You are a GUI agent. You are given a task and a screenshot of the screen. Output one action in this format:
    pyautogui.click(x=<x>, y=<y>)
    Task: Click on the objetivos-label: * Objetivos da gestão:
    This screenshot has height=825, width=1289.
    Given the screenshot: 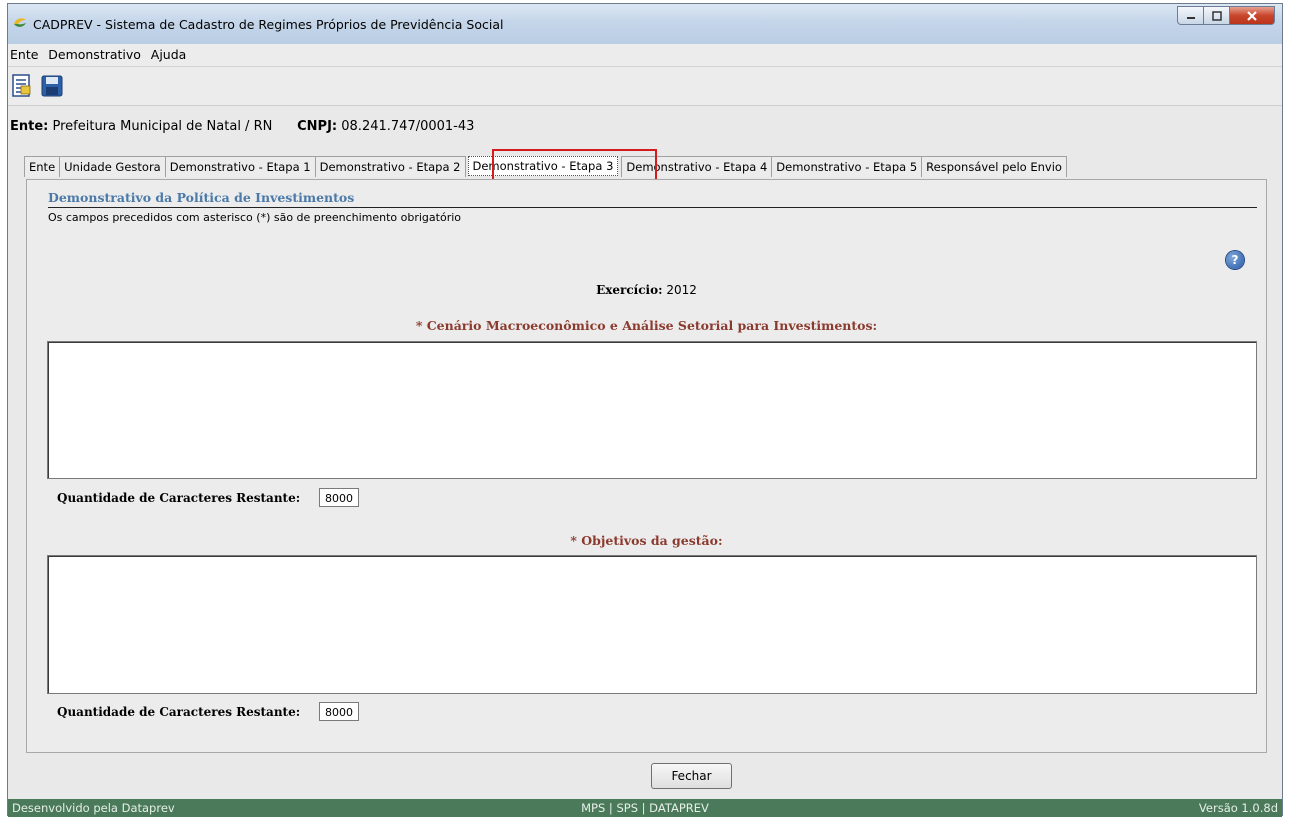 What is the action you would take?
    pyautogui.click(x=646, y=540)
    